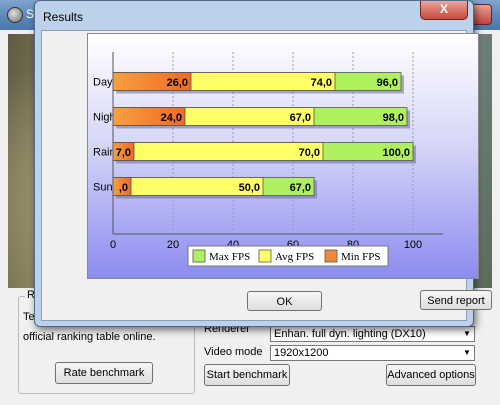 Image resolution: width=500 pixels, height=405 pixels. Describe the element at coordinates (173, 245) in the screenshot. I see `x-tick-label: 20` at that location.